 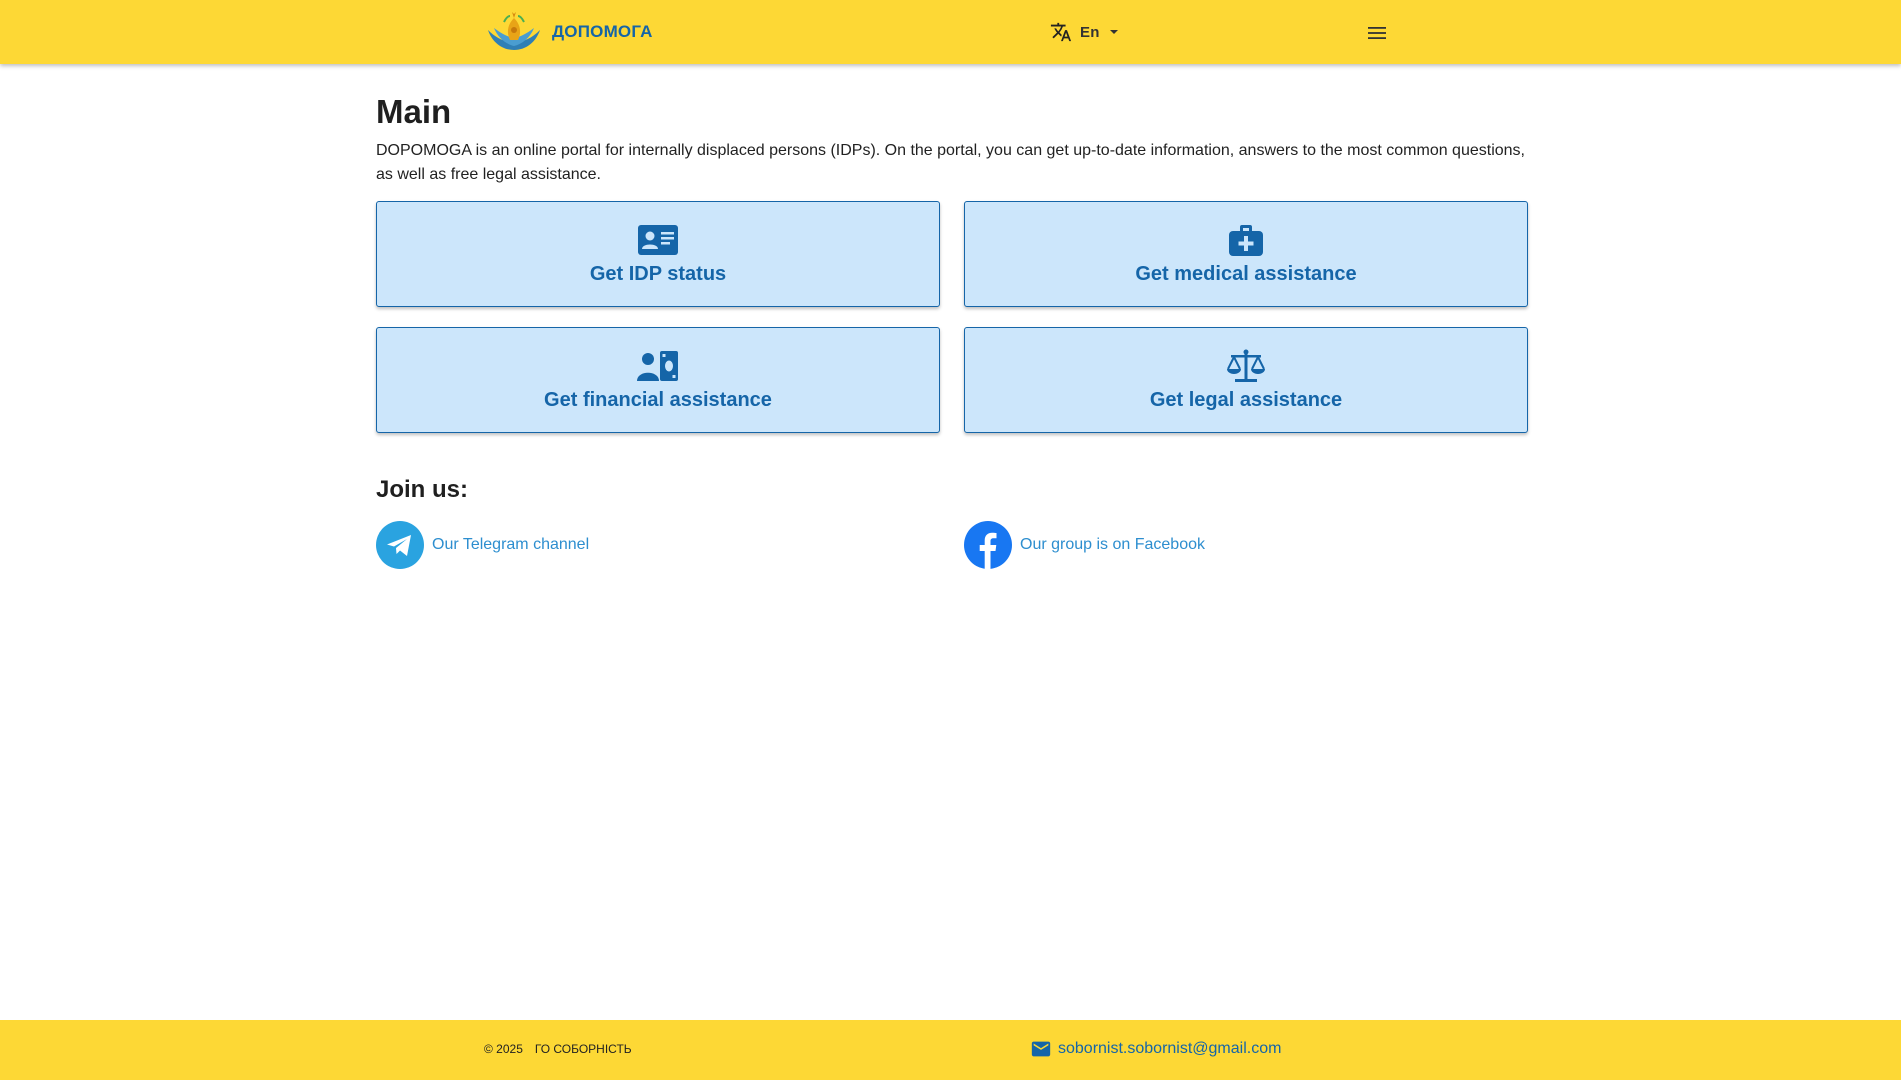 I want to click on telegram-icon, so click(x=400, y=545).